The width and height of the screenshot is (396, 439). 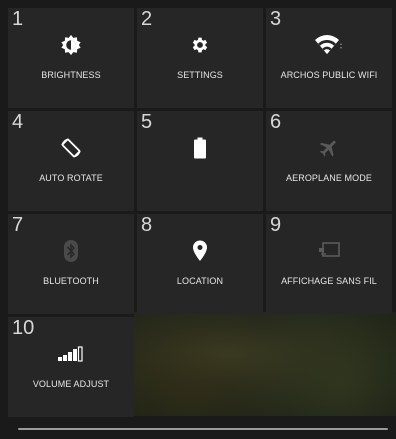 What do you see at coordinates (23, 328) in the screenshot?
I see `tile-number: 10` at bounding box center [23, 328].